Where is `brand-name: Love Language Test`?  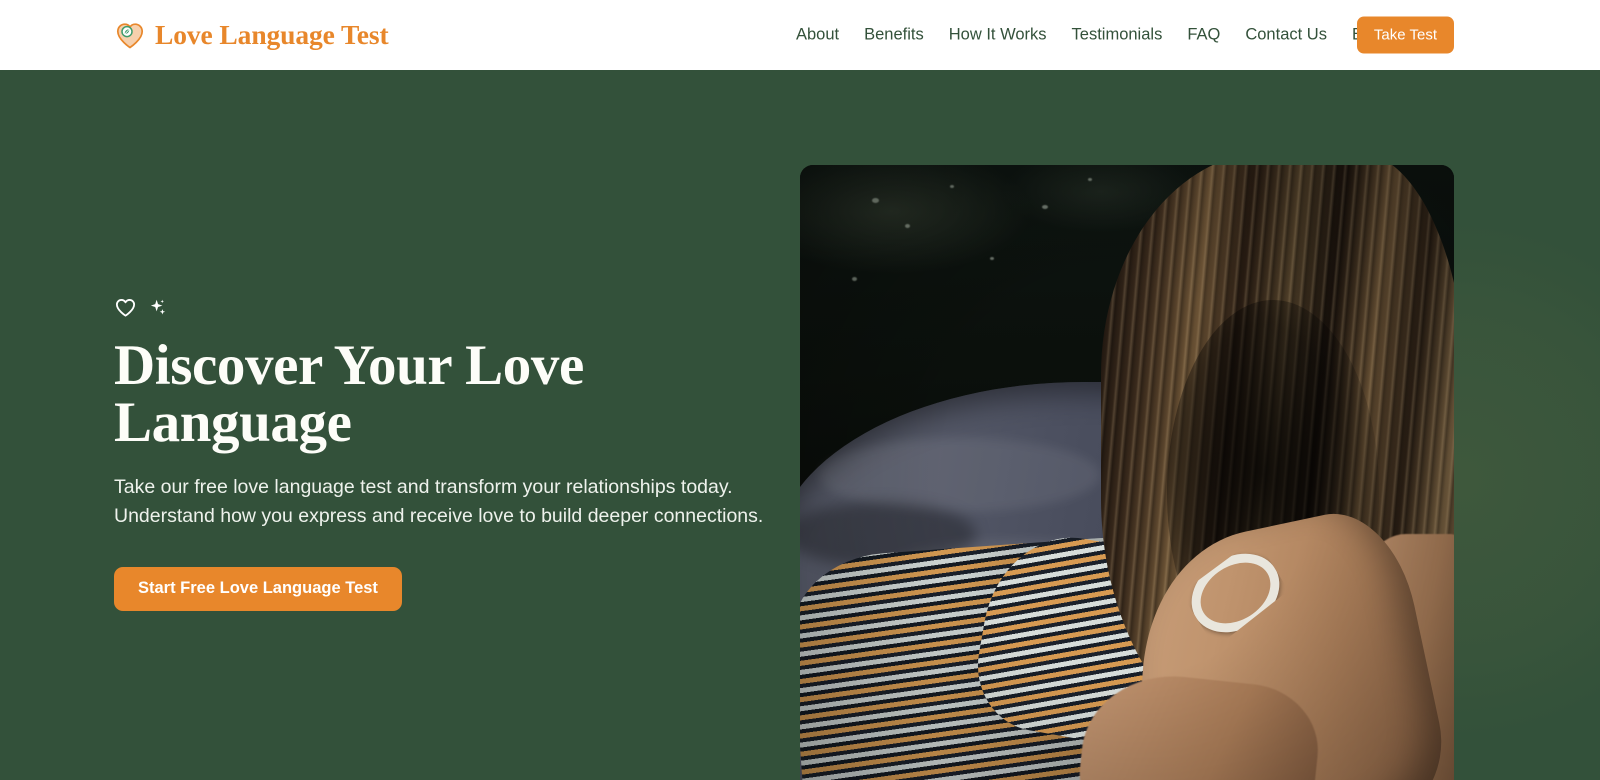
brand-name: Love Language Test is located at coordinates (272, 34).